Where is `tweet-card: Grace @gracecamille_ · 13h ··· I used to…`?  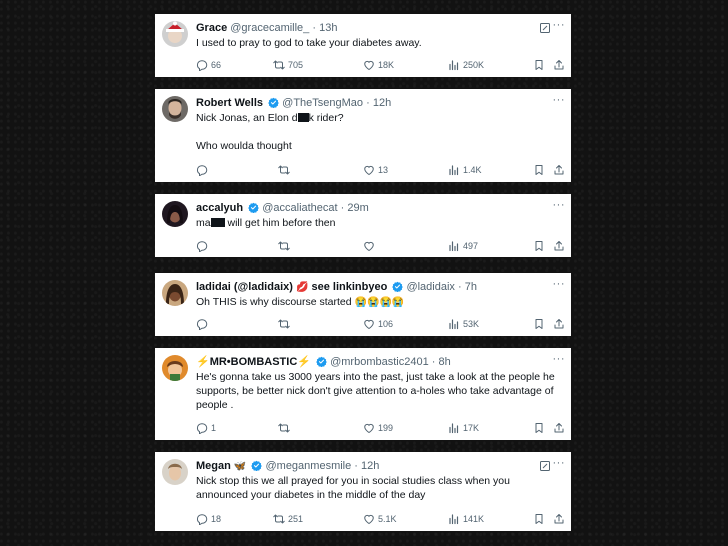
tweet-card: Grace @gracecamille_ · 13h ··· I used to… is located at coordinates (363, 45).